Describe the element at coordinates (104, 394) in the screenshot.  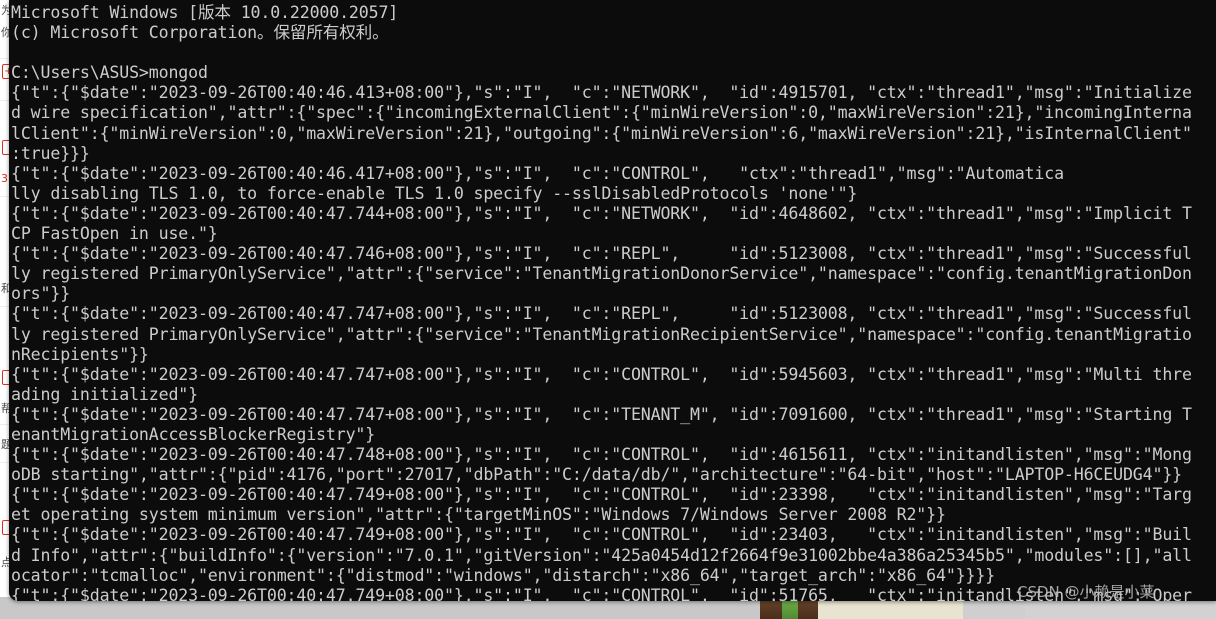
I see `terminal-line: ading initialized"}` at that location.